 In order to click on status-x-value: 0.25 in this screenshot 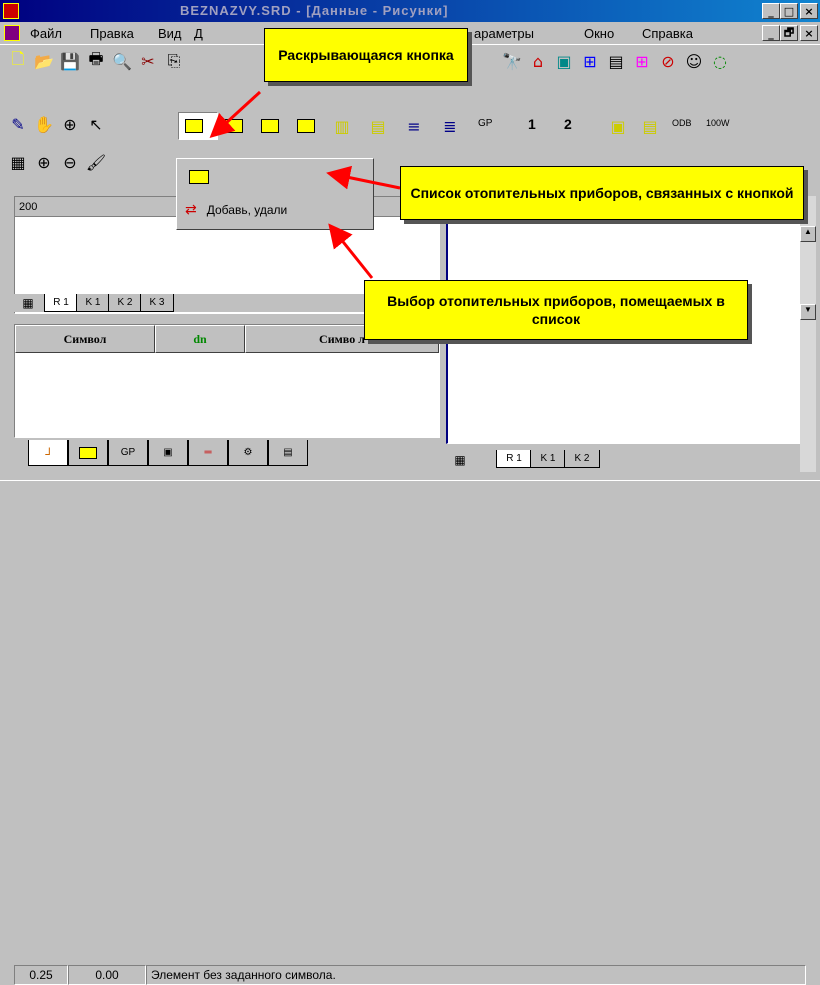, I will do `click(41, 975)`.